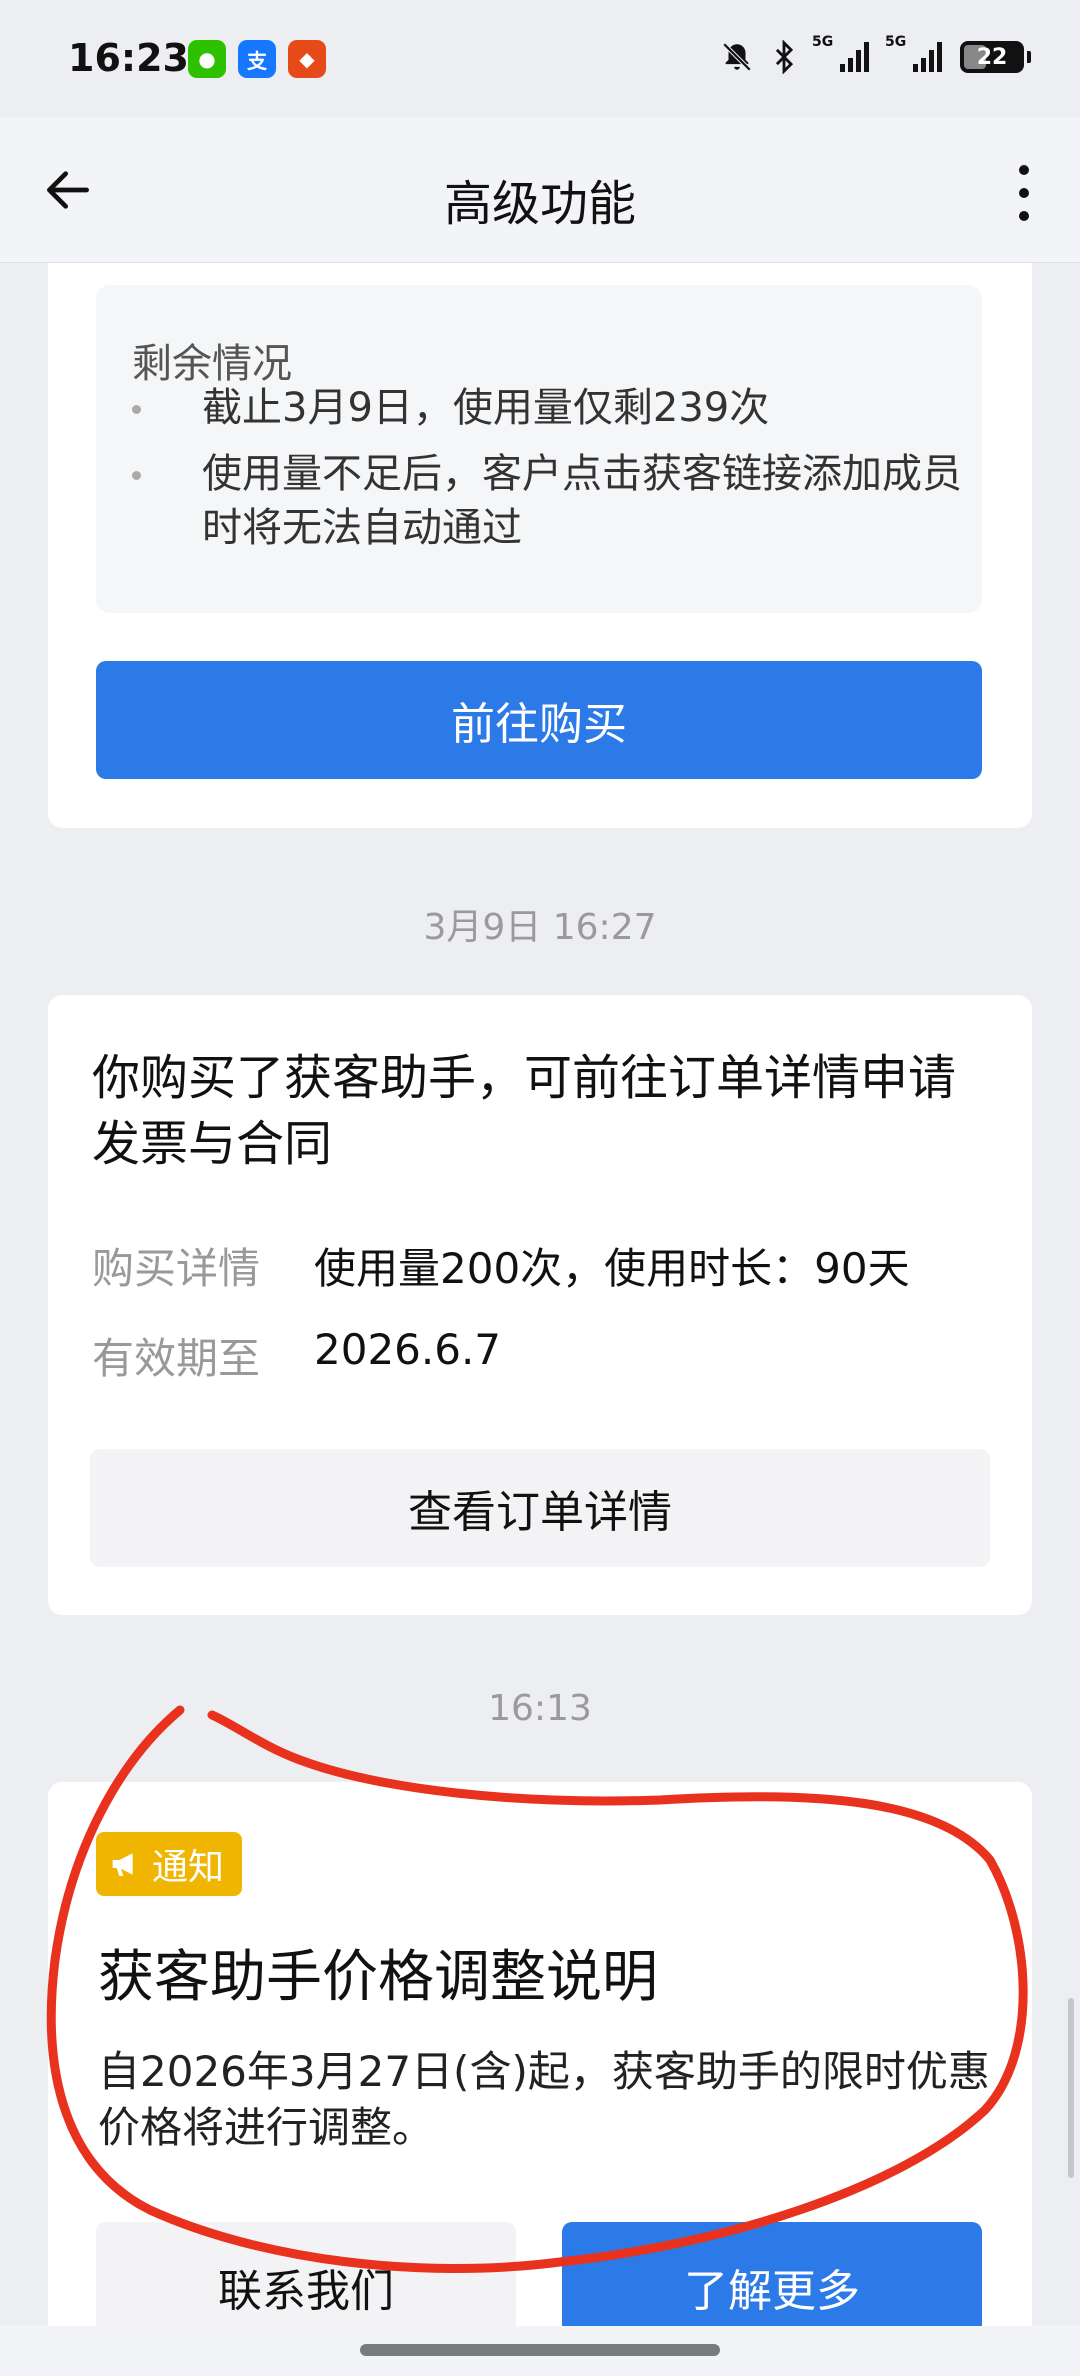 This screenshot has height=2376, width=1080. I want to click on signal-strength-2-icon: 5G, so click(913, 53).